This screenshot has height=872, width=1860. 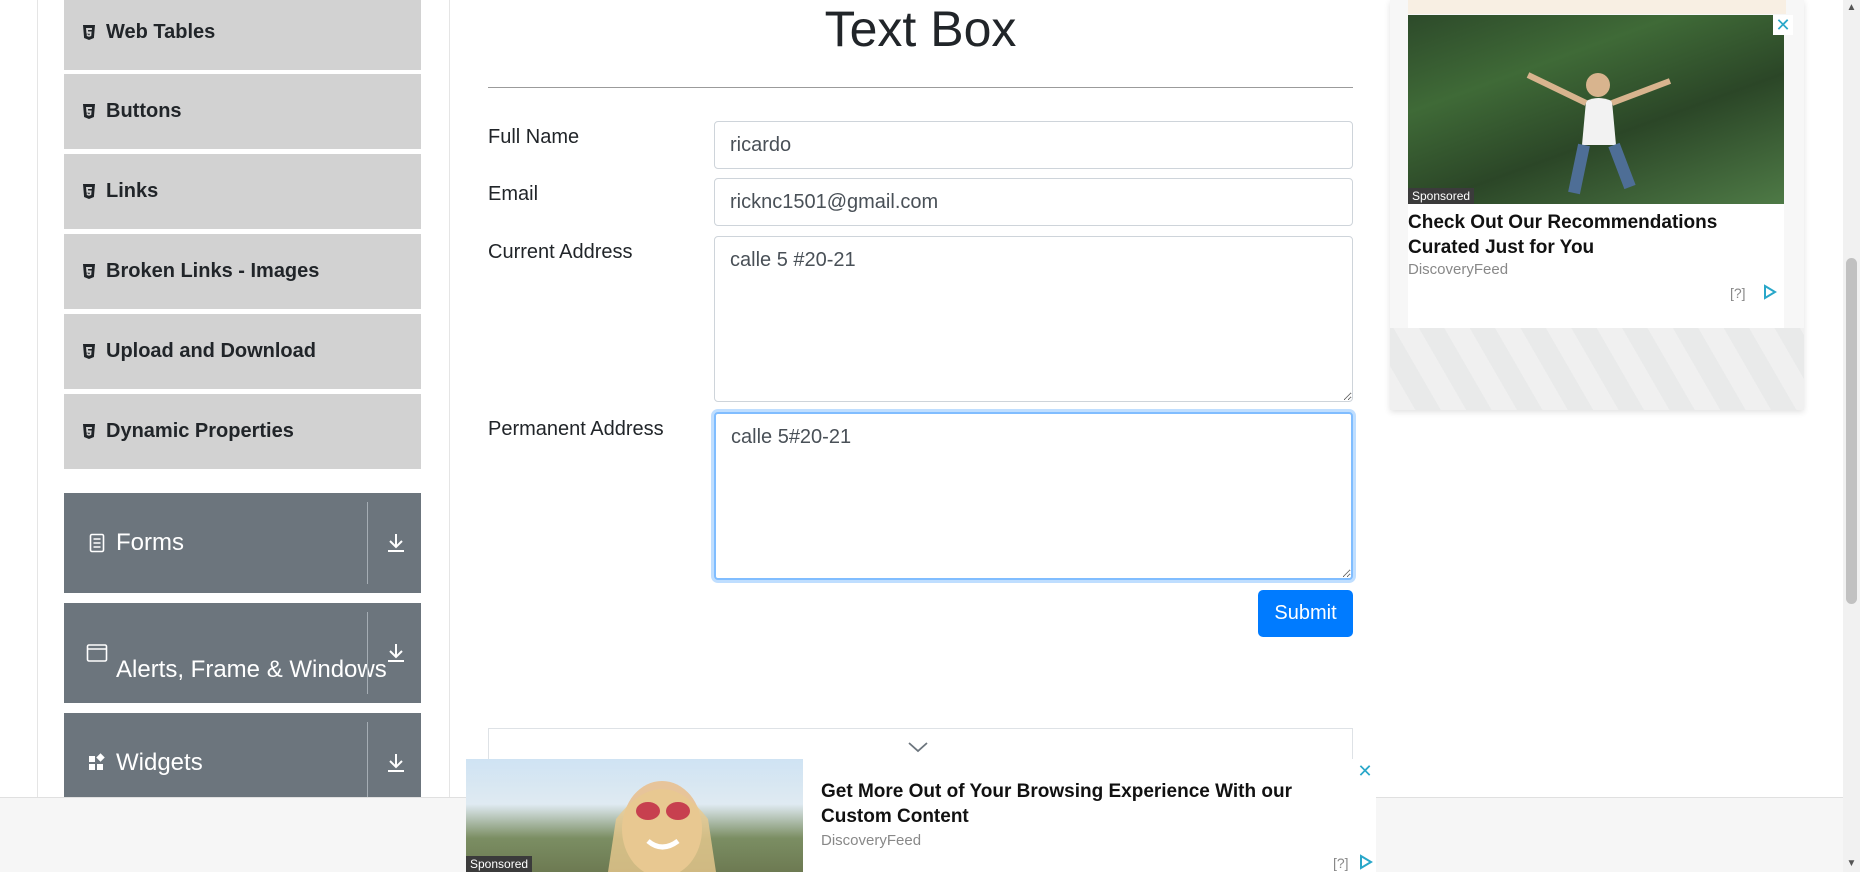 What do you see at coordinates (159, 762) in the screenshot?
I see `group-label: Widgets` at bounding box center [159, 762].